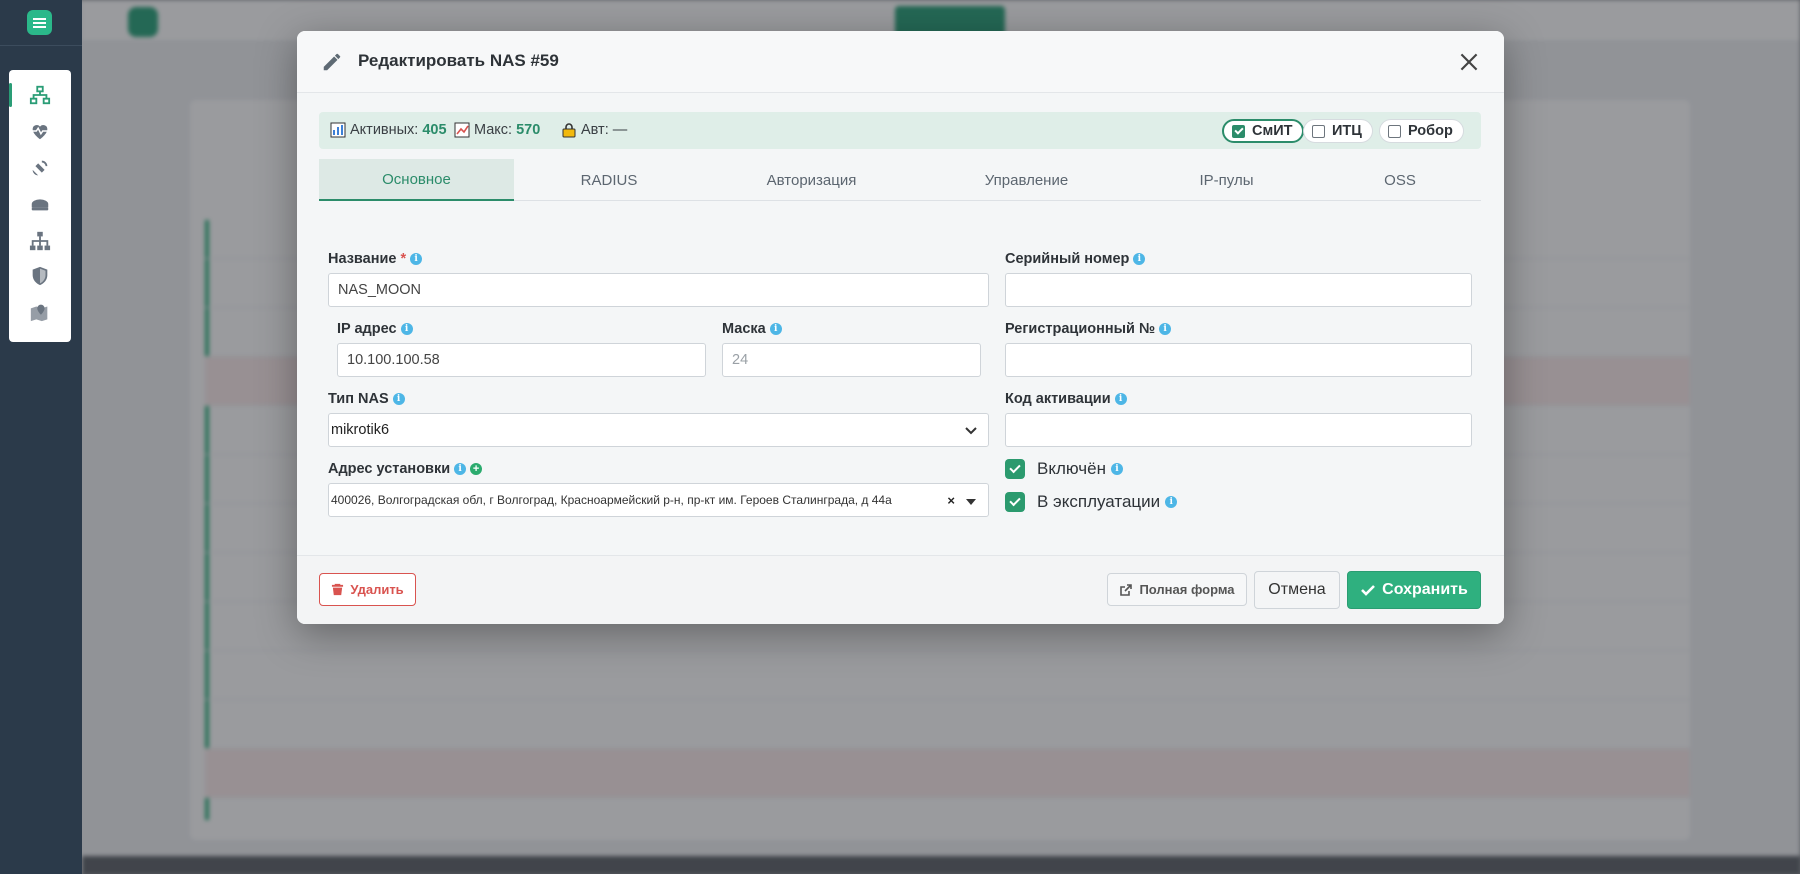 The height and width of the screenshot is (874, 1800). Describe the element at coordinates (951, 500) in the screenshot. I see `clear-icon: ×` at that location.